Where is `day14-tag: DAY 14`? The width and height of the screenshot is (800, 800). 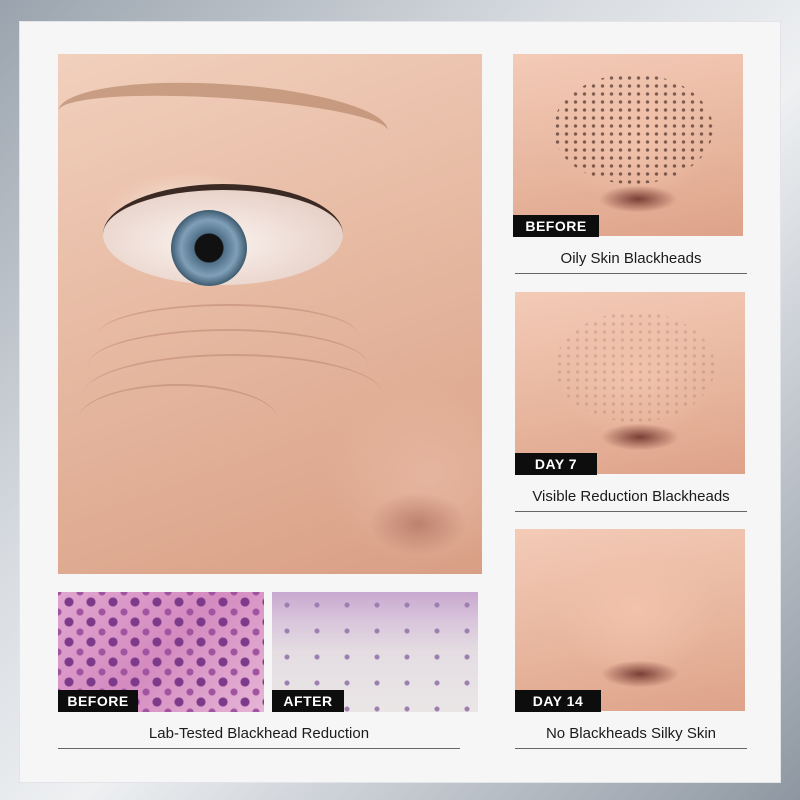 day14-tag: DAY 14 is located at coordinates (558, 701).